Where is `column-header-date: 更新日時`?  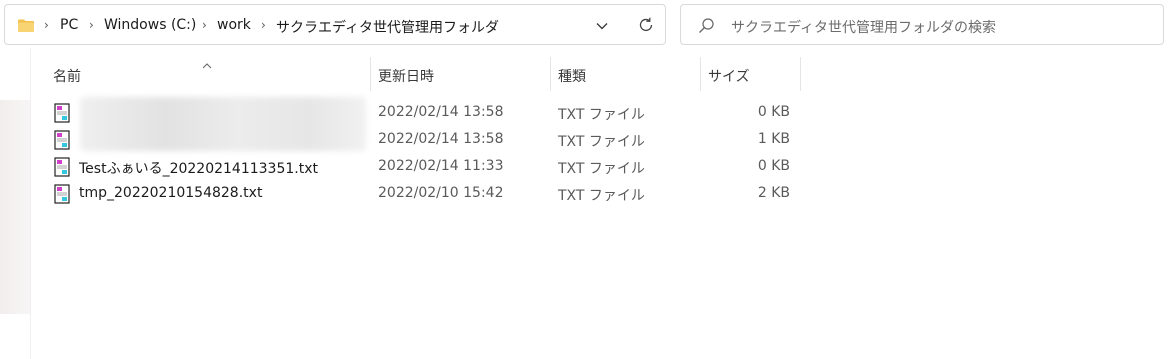
column-header-date: 更新日時 is located at coordinates (406, 76).